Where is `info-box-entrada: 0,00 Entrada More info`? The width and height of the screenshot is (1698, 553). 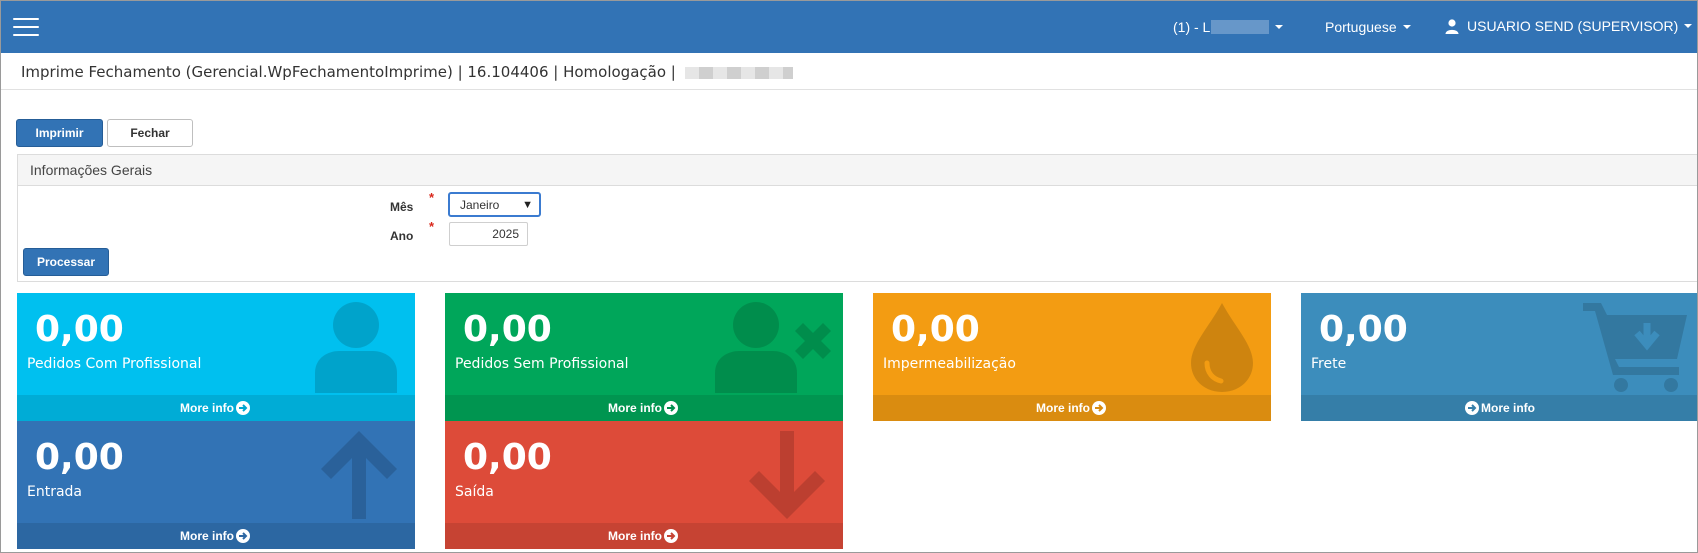
info-box-entrada: 0,00 Entrada More info is located at coordinates (216, 485).